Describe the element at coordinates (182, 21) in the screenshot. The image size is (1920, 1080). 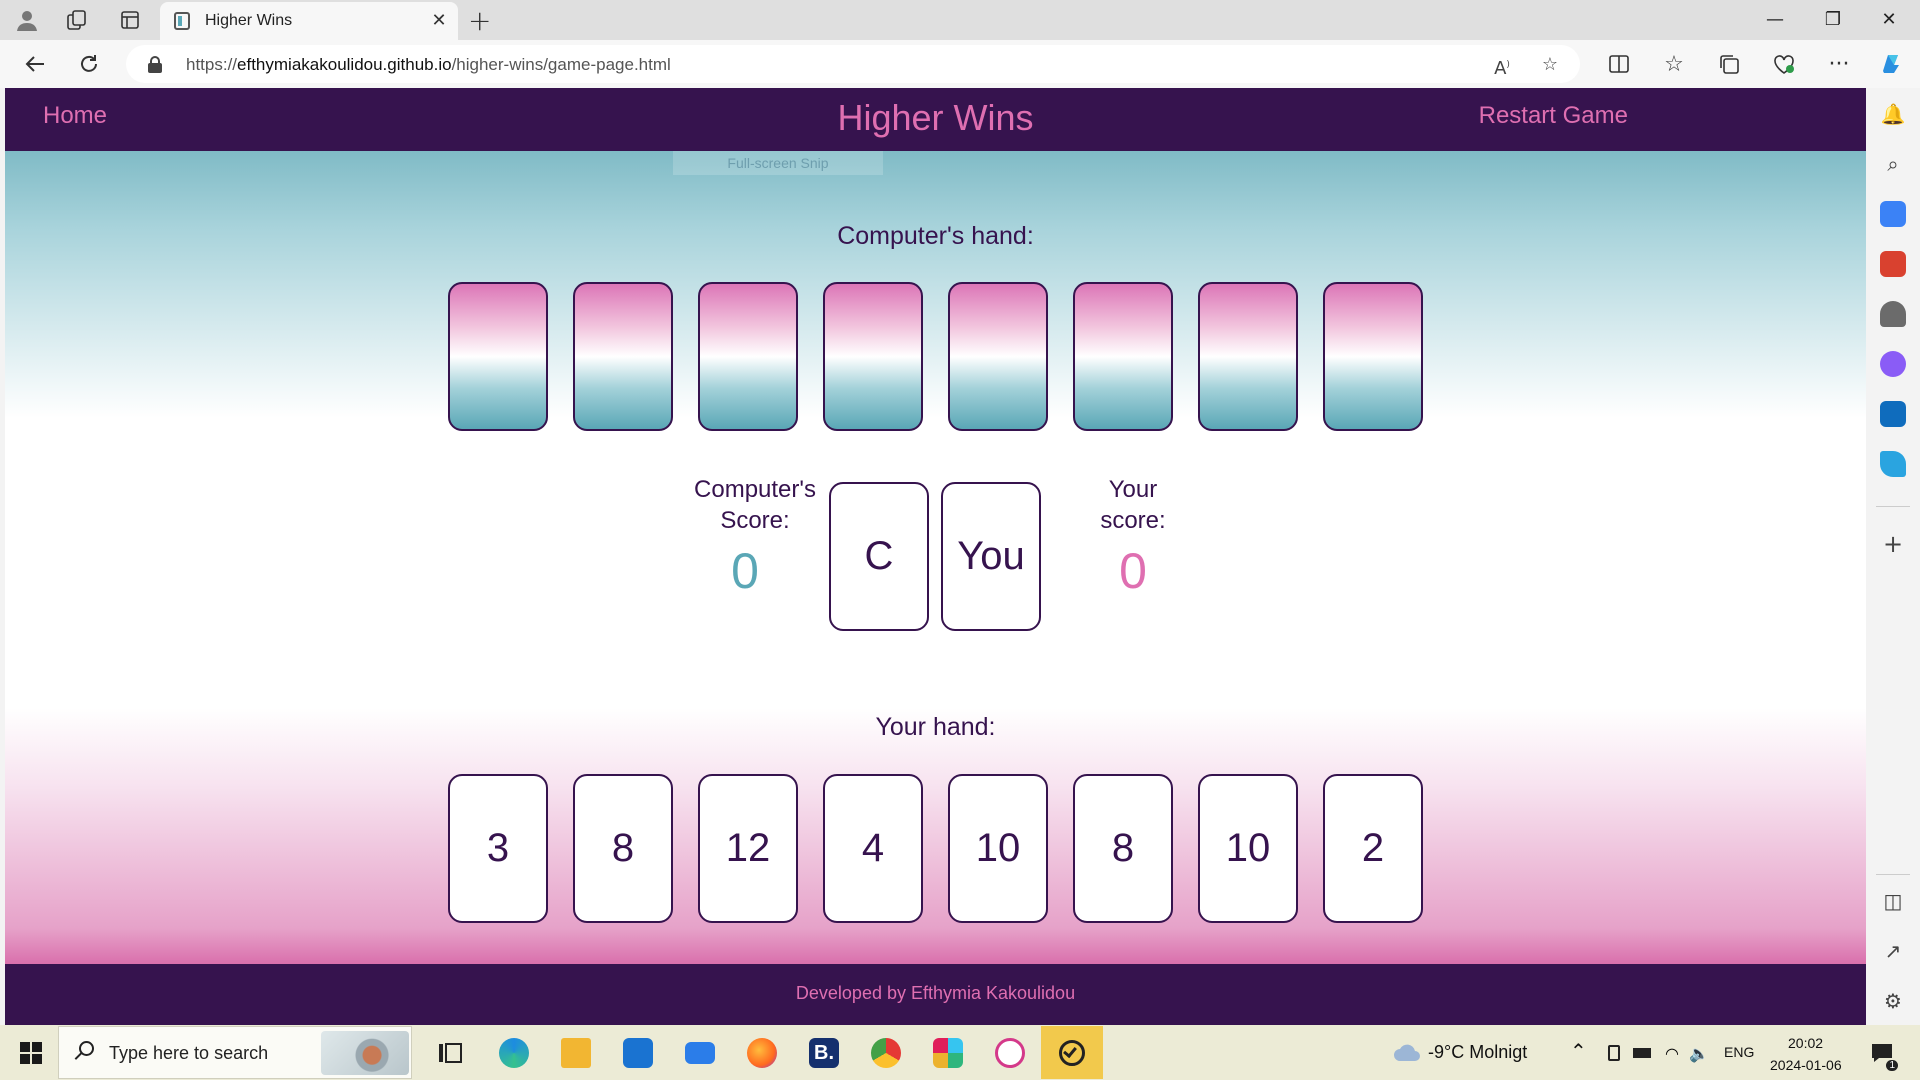
I see `page-favicon-icon` at that location.